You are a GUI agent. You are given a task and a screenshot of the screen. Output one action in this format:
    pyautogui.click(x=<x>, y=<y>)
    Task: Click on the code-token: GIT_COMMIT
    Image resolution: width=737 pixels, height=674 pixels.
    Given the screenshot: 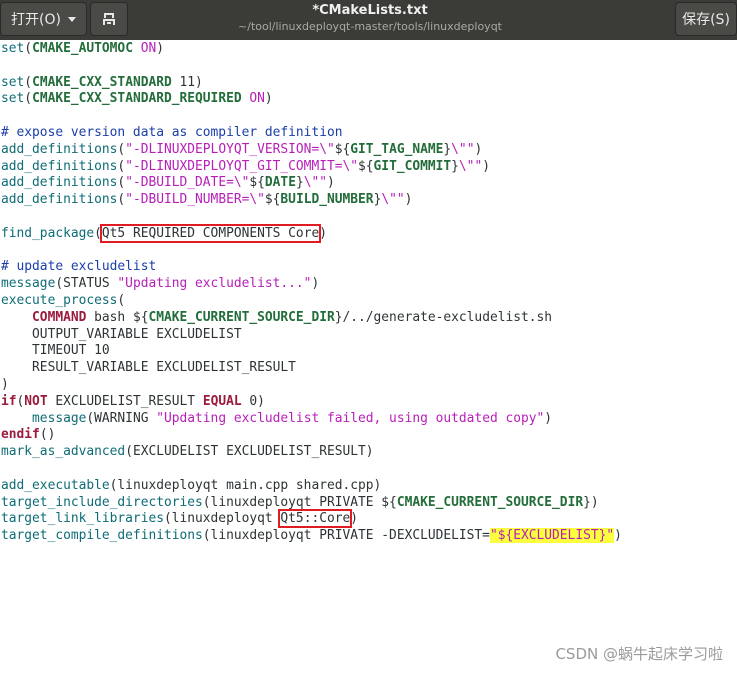 What is the action you would take?
    pyautogui.click(x=412, y=166)
    